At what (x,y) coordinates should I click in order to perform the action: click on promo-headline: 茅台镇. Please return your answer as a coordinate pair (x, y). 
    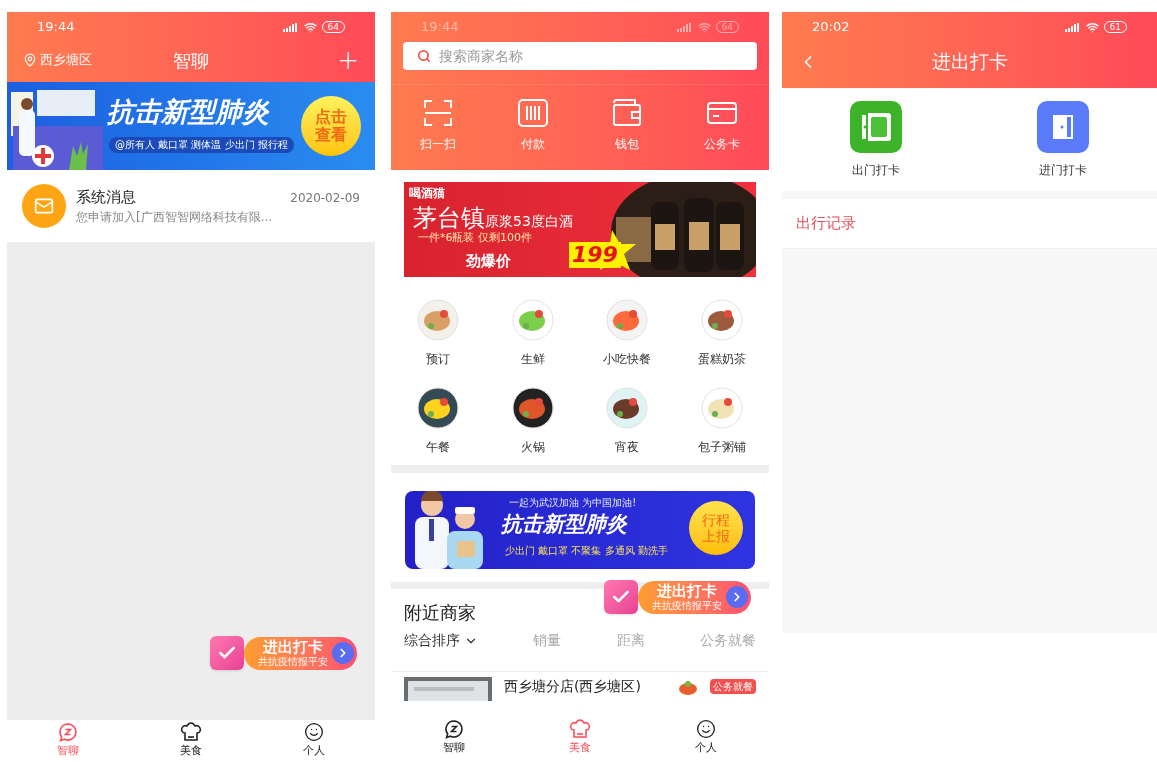
    Looking at the image, I should click on (449, 217).